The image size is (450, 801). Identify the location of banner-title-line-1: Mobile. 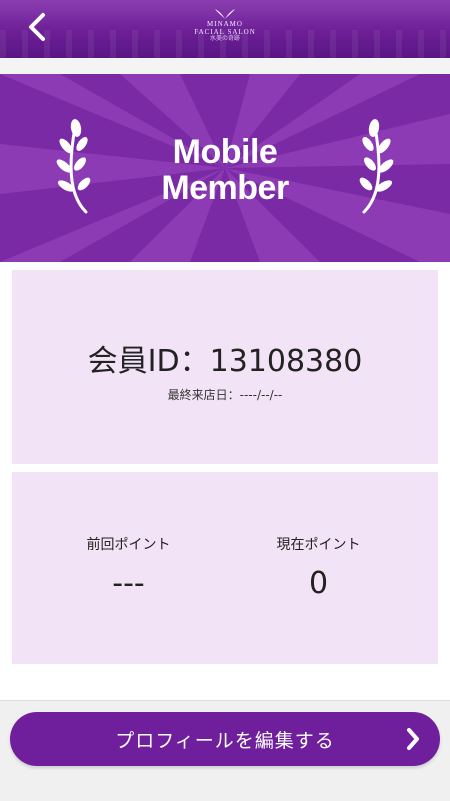
(225, 152).